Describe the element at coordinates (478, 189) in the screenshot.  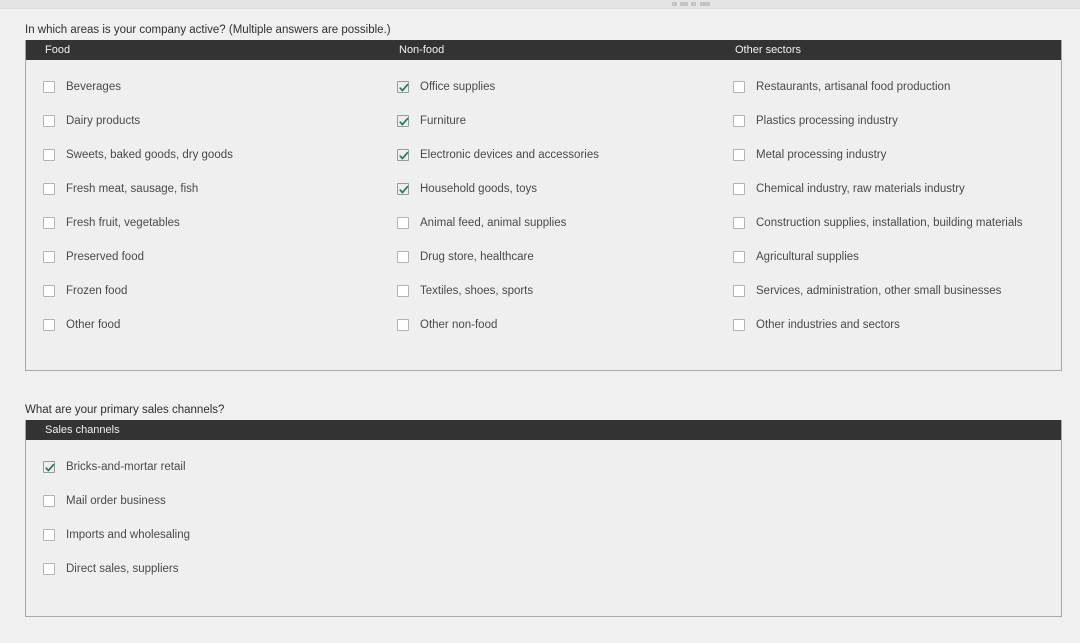
I see `checkbox-label: Household goods, toys` at that location.